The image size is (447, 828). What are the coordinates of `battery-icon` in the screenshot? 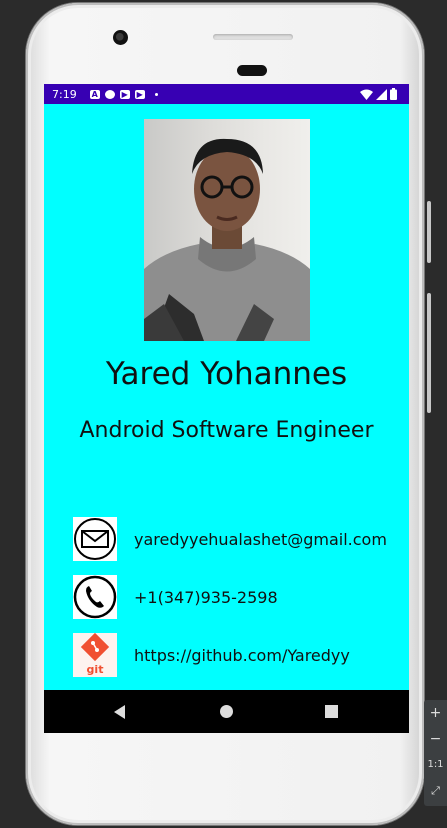 It's located at (393, 94).